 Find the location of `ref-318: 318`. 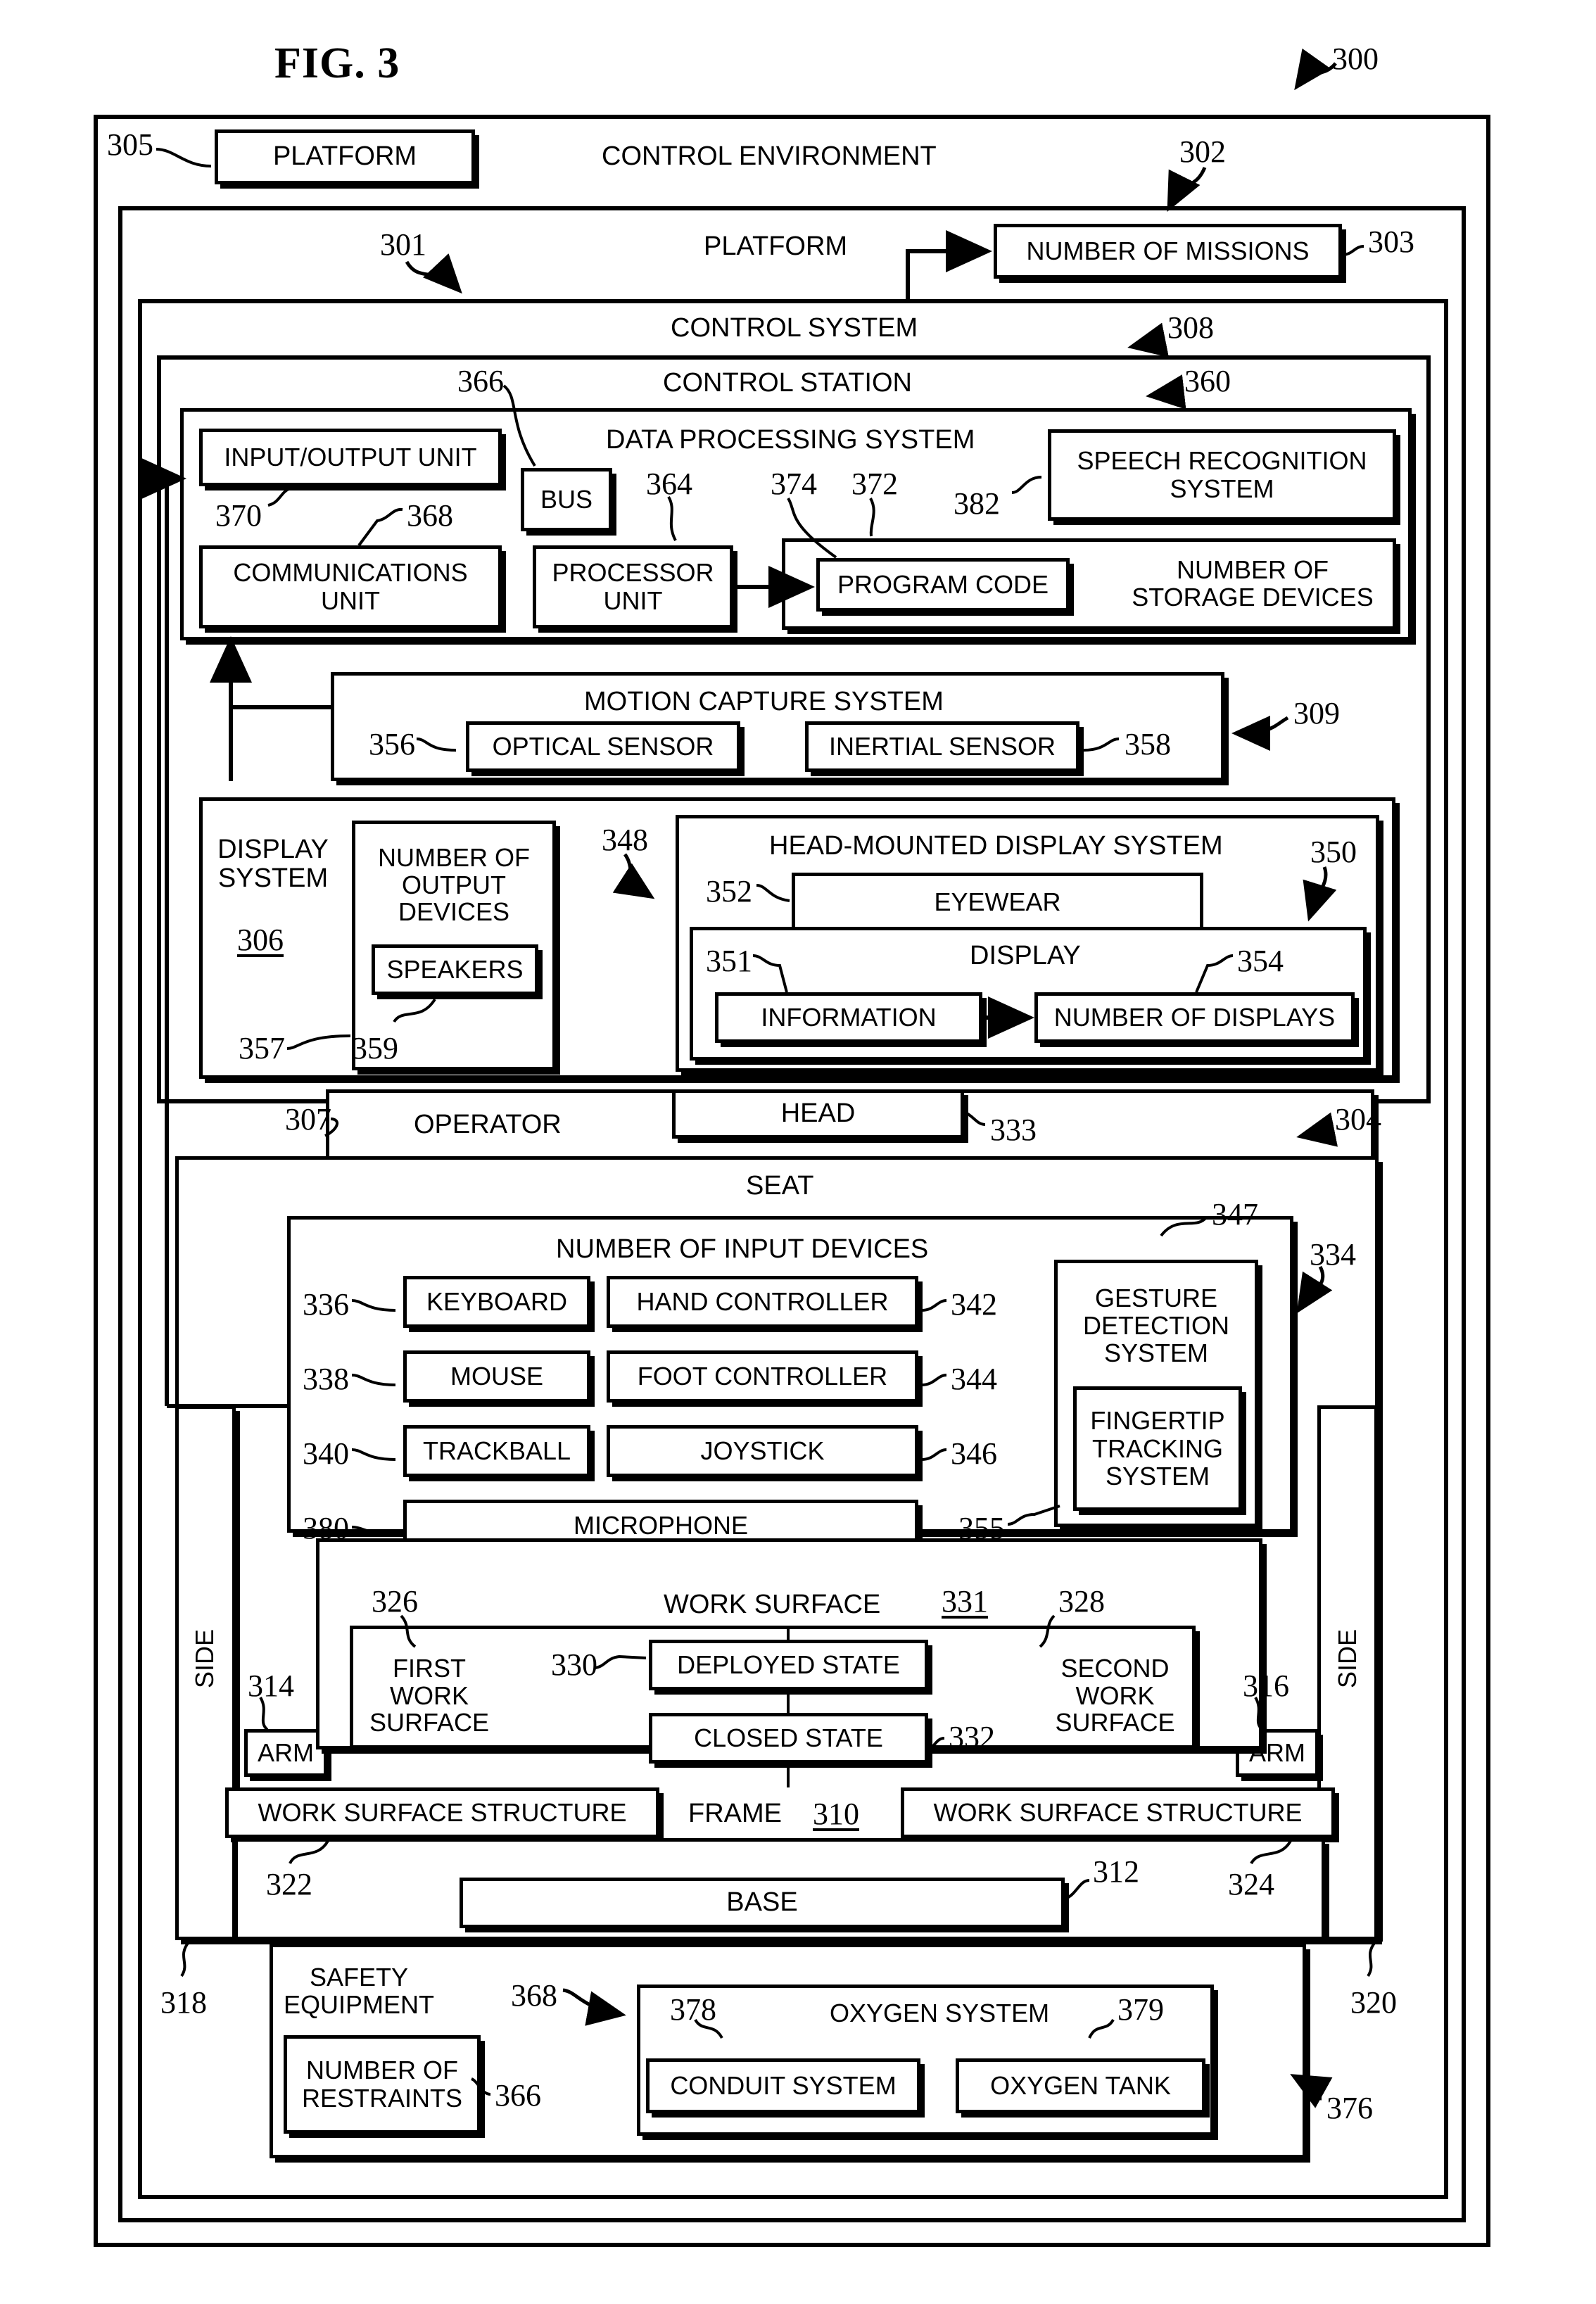

ref-318: 318 is located at coordinates (183, 2002).